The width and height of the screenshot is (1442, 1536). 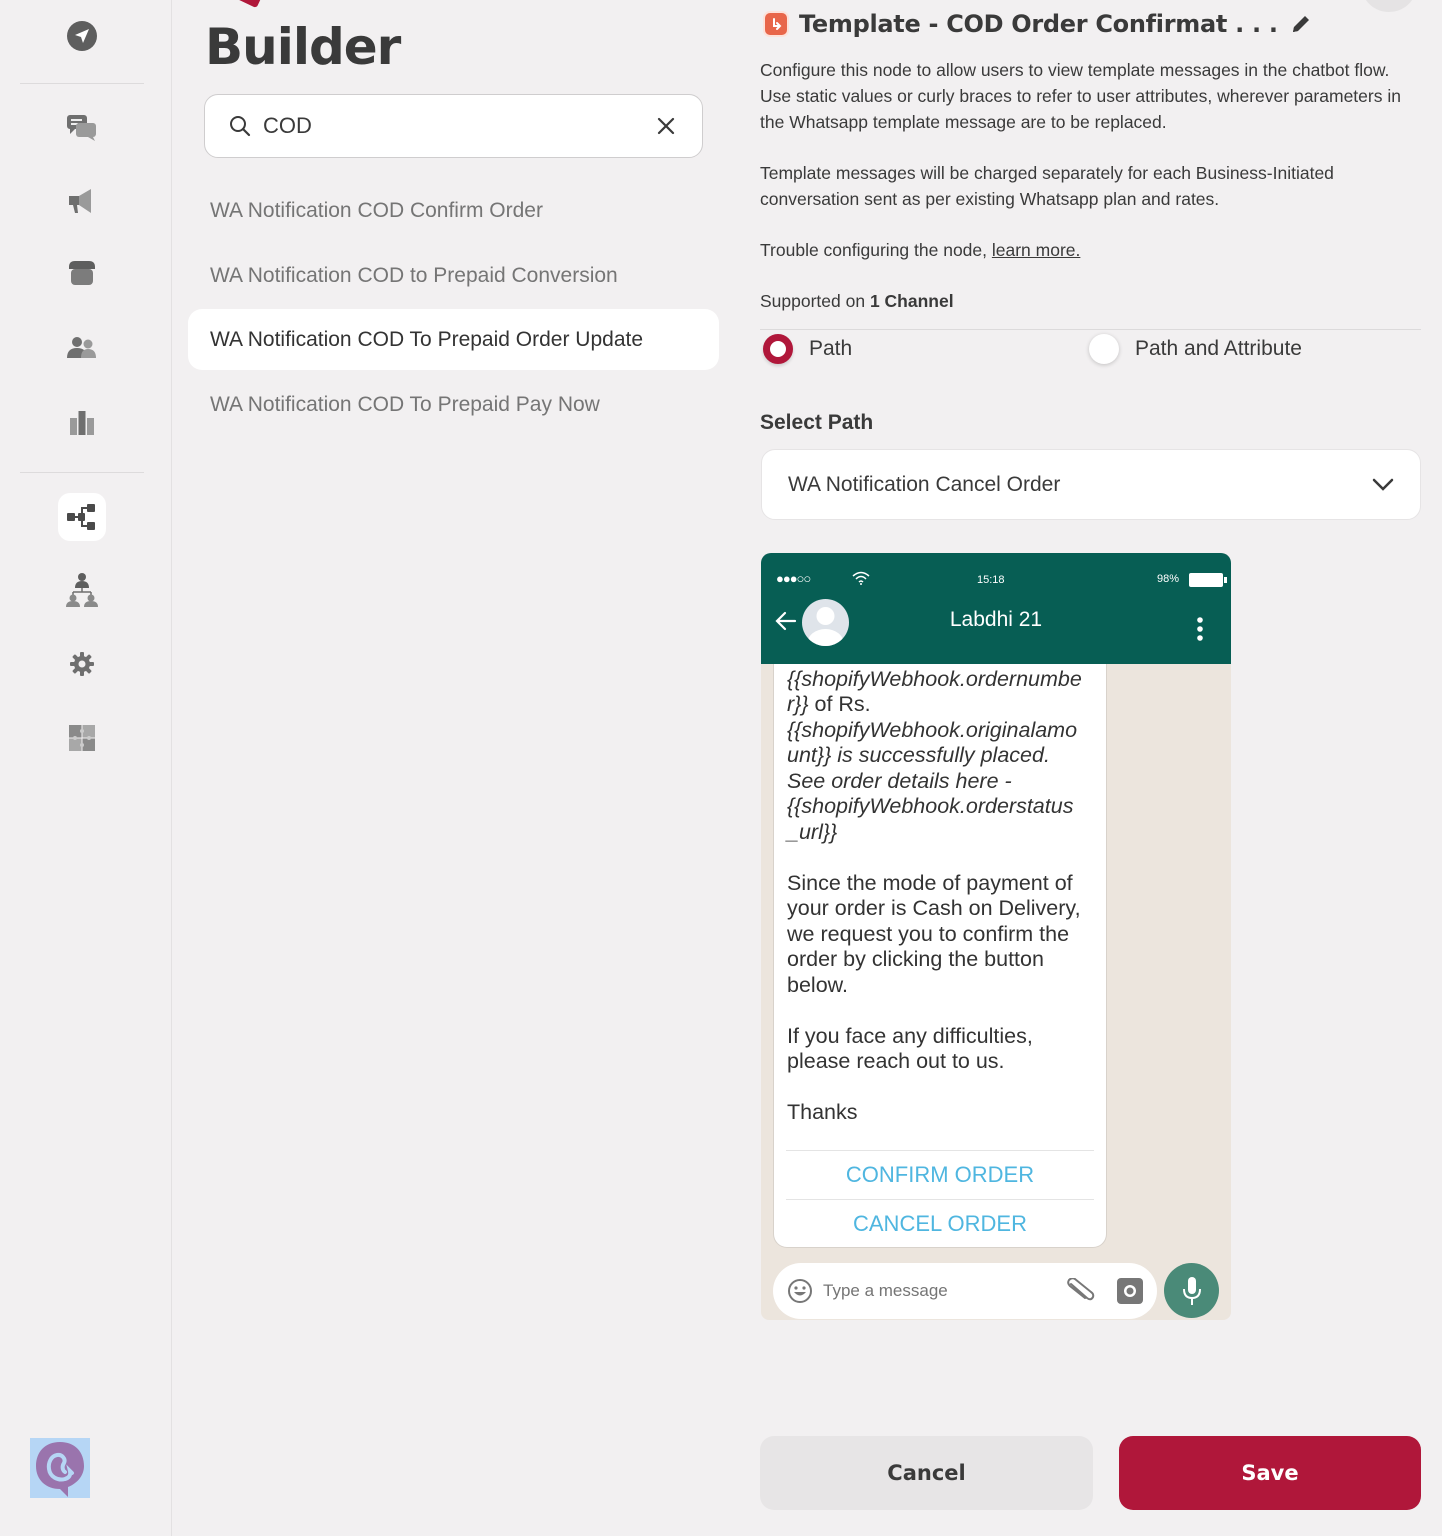 I want to click on flow-builder-icon, so click(x=81, y=517).